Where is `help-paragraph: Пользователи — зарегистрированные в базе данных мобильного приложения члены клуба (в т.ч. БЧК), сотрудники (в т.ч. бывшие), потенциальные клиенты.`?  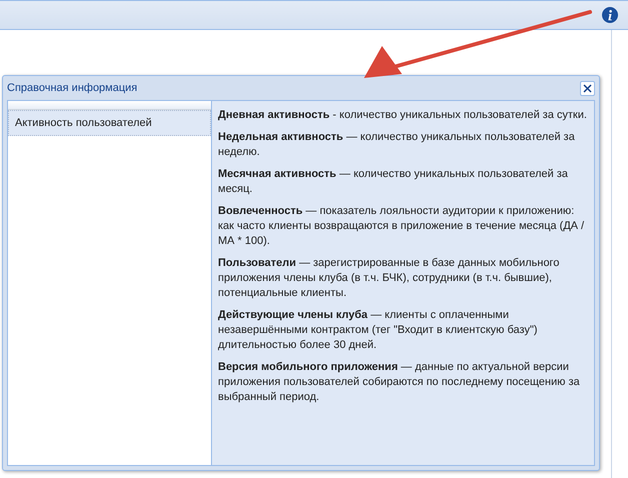
help-paragraph: Пользователи — зарегистрированные в базе данных мобильного приложения члены клуба (в т.ч. БЧК), сотрудники (в т.ч. бывшие), потенциальные клиенты. is located at coordinates (389, 278).